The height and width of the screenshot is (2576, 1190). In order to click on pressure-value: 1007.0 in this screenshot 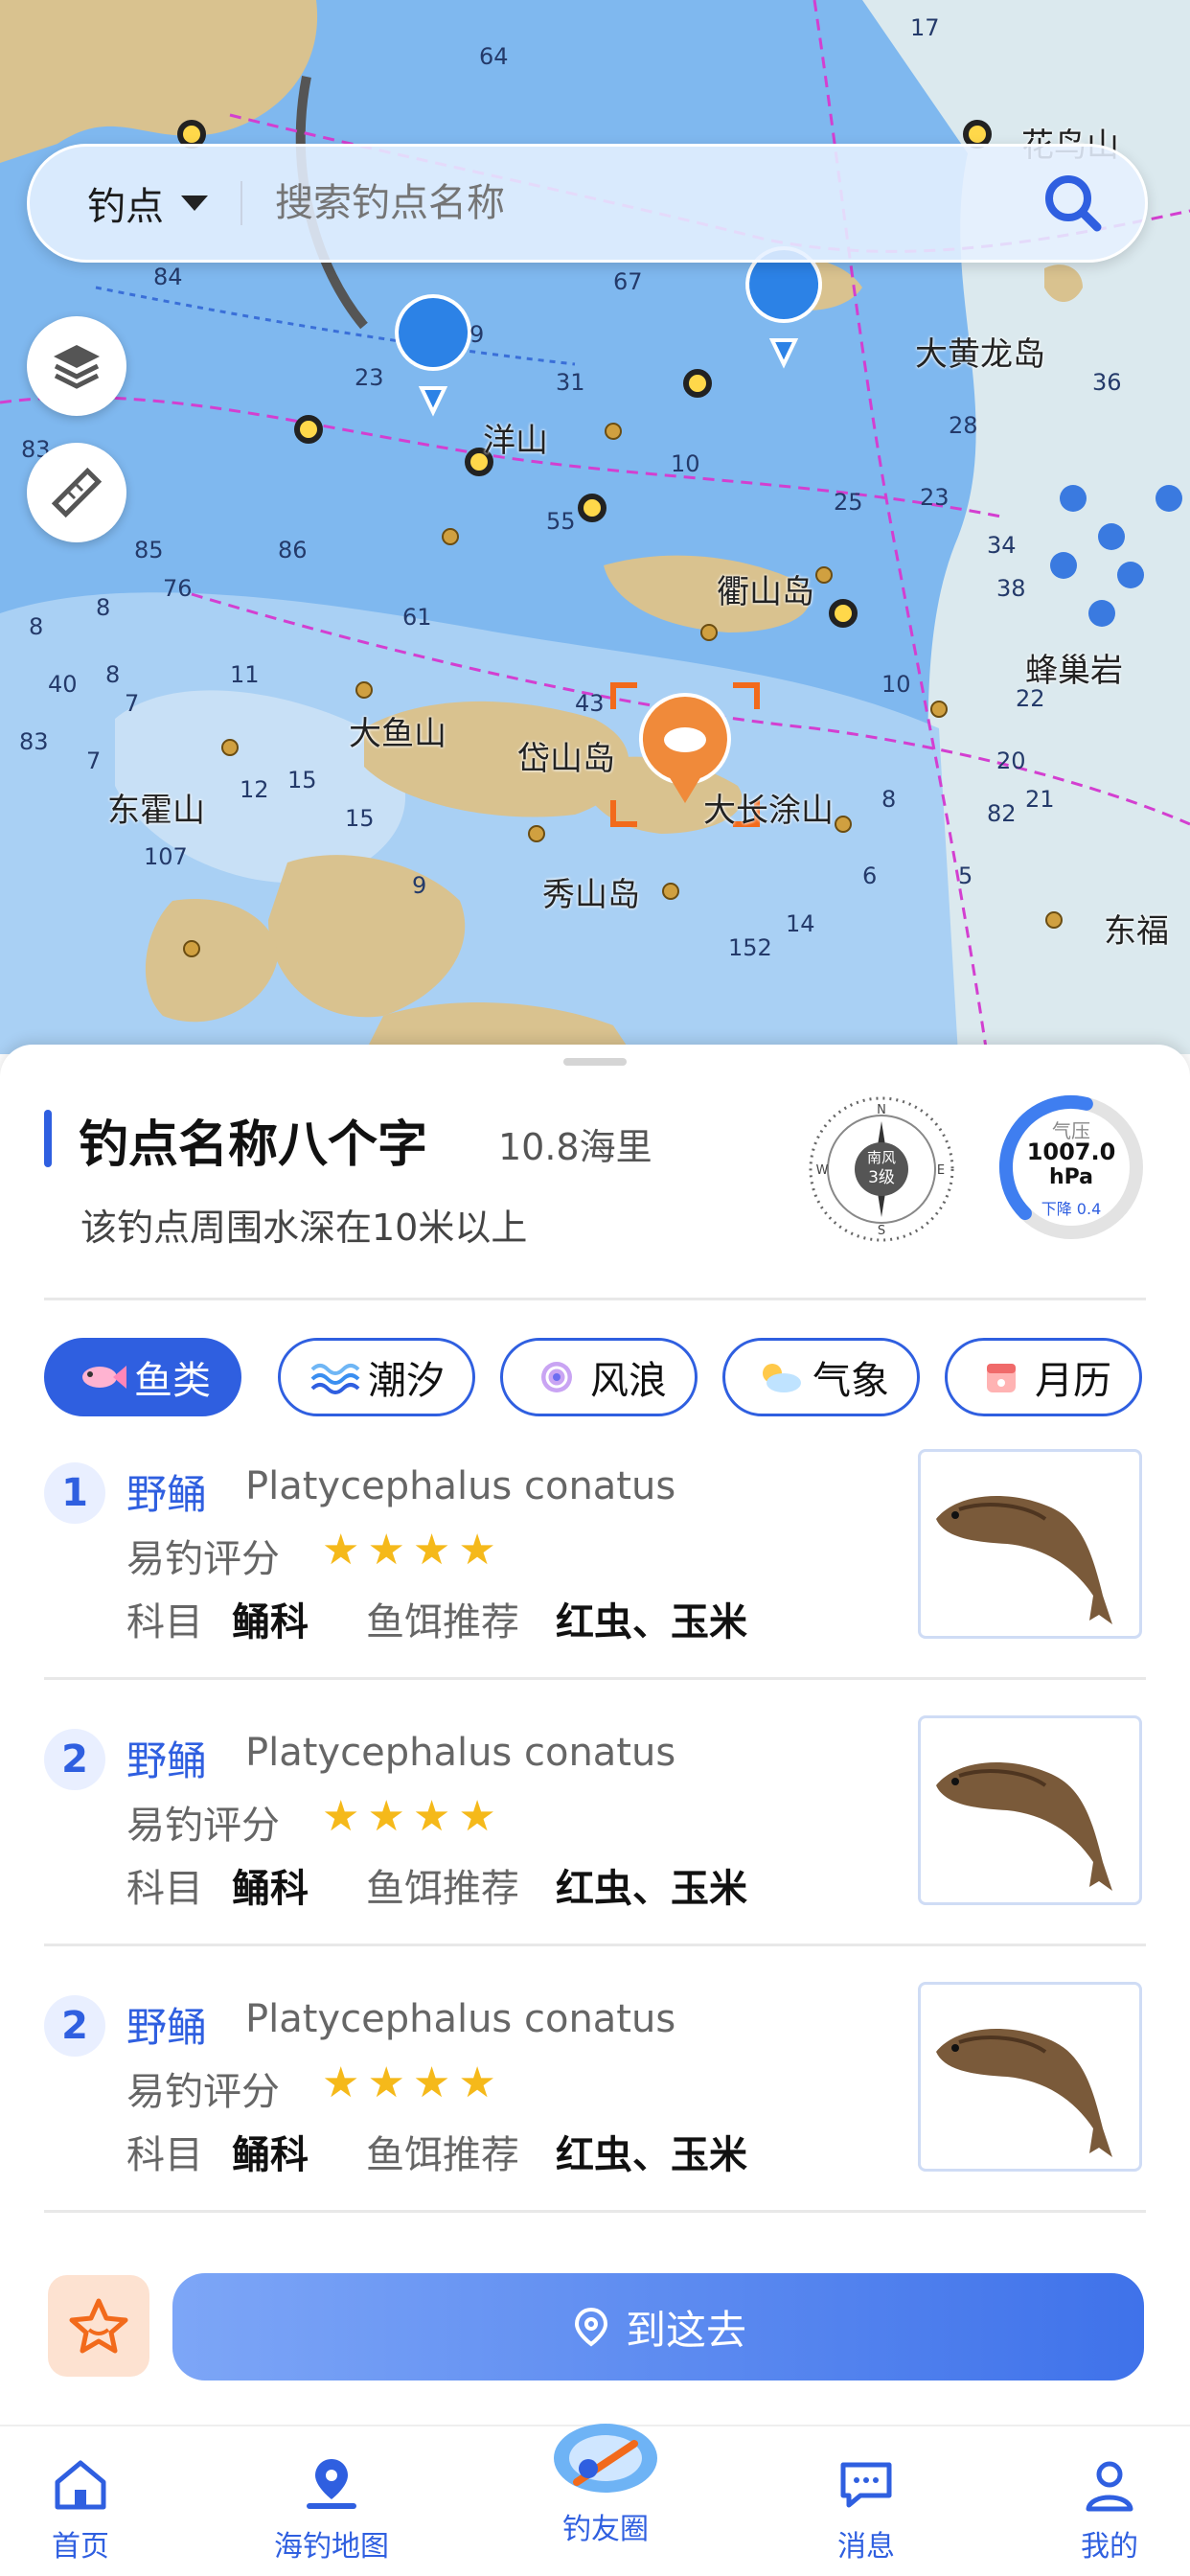, I will do `click(1071, 1151)`.